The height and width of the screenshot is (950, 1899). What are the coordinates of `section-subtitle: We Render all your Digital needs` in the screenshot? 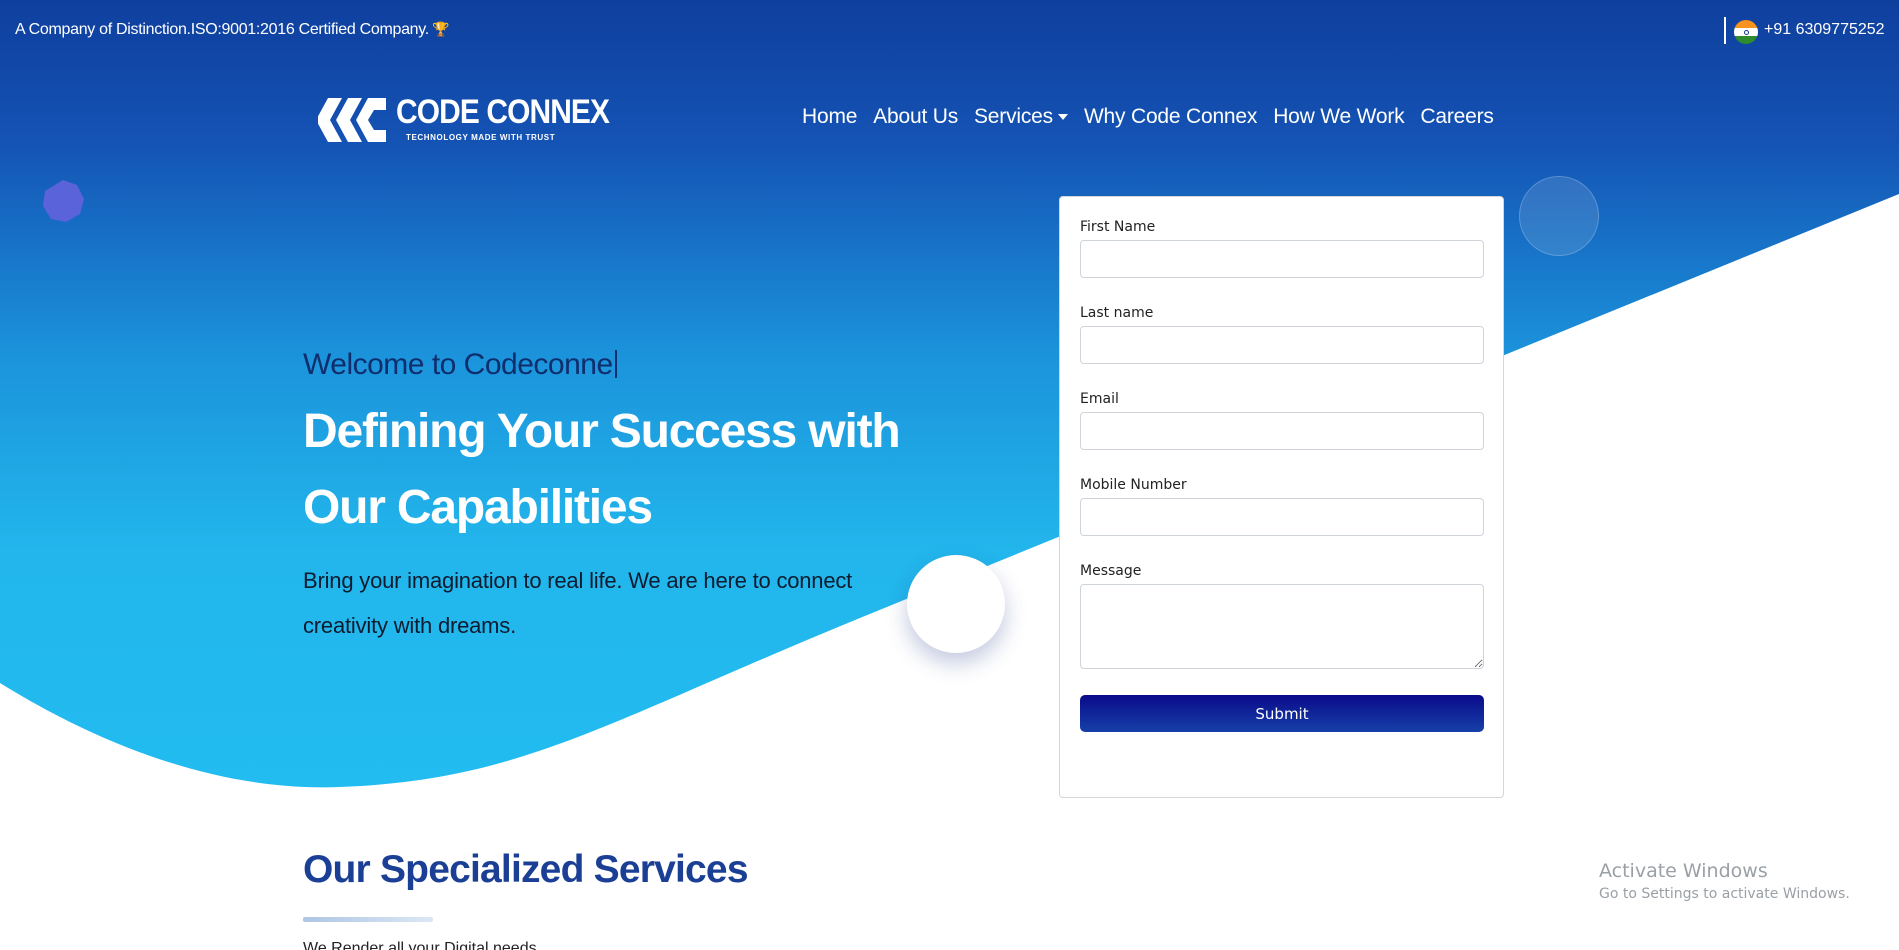 It's located at (420, 945).